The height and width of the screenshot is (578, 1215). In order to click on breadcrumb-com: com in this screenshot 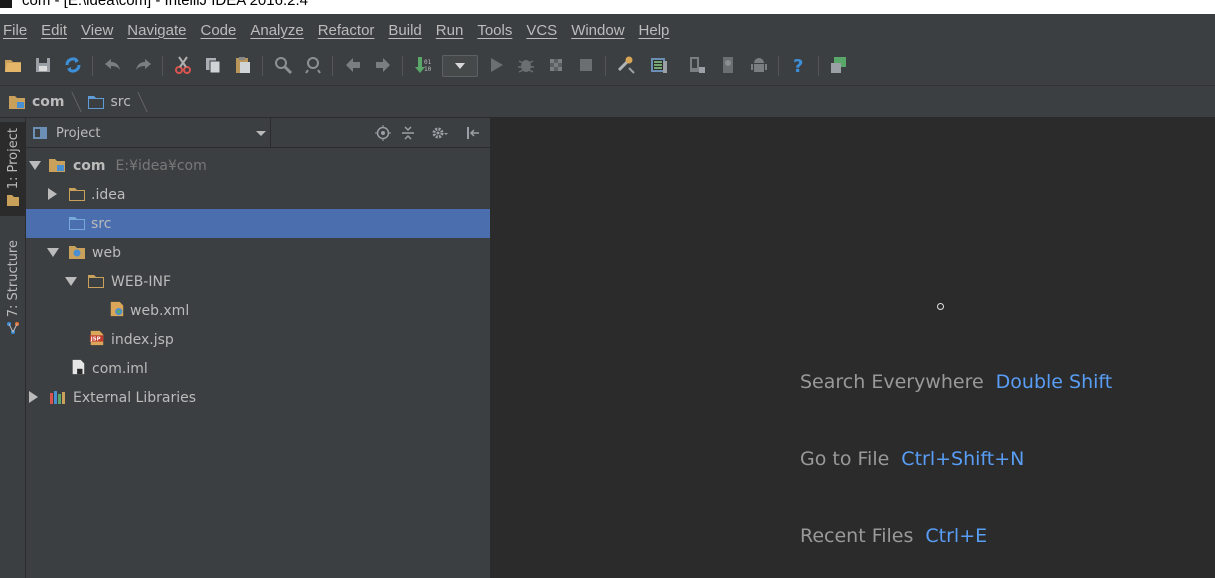, I will do `click(39, 101)`.